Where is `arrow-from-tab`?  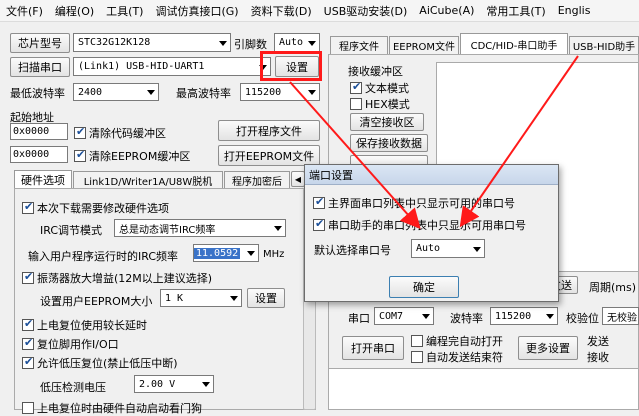
arrow-from-tab is located at coordinates (519, 141).